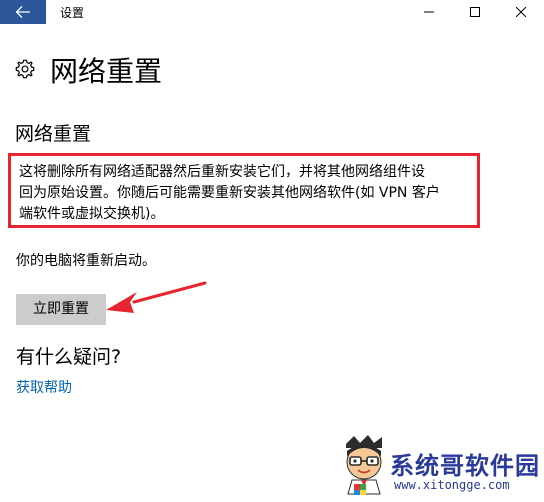 Image resolution: width=544 pixels, height=502 pixels. I want to click on app-title: 设置, so click(72, 13).